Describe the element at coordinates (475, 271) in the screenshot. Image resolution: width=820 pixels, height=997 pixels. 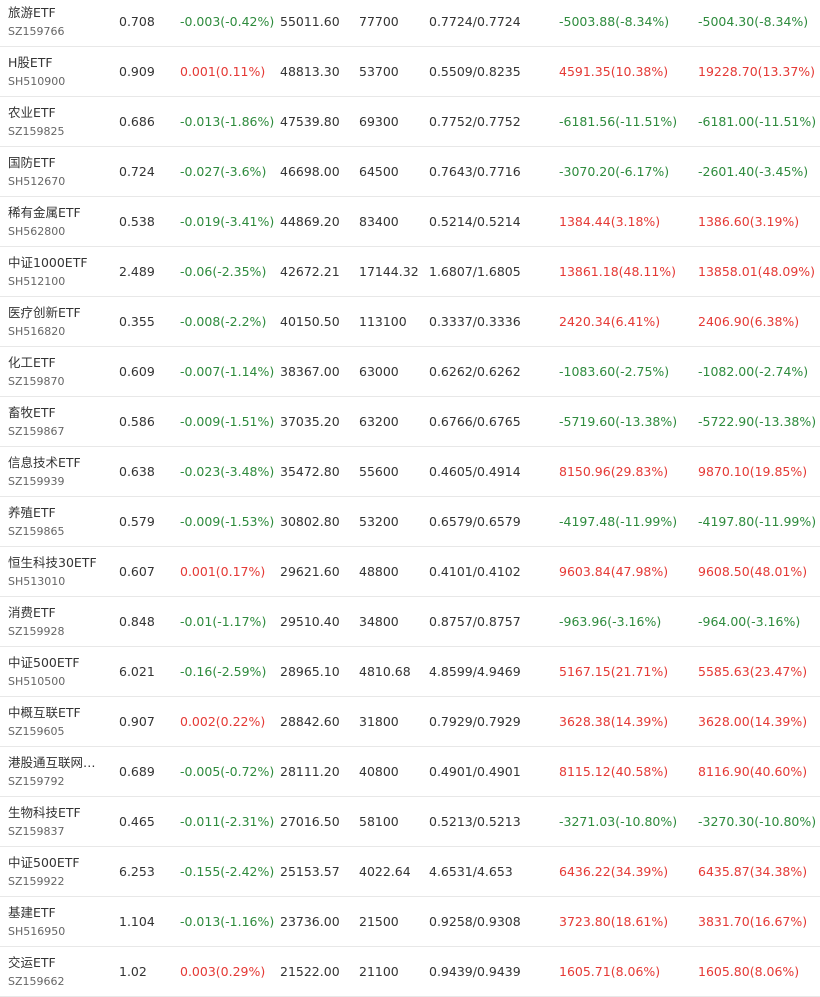
I see `nav-value: 1.6807/1.6805` at that location.